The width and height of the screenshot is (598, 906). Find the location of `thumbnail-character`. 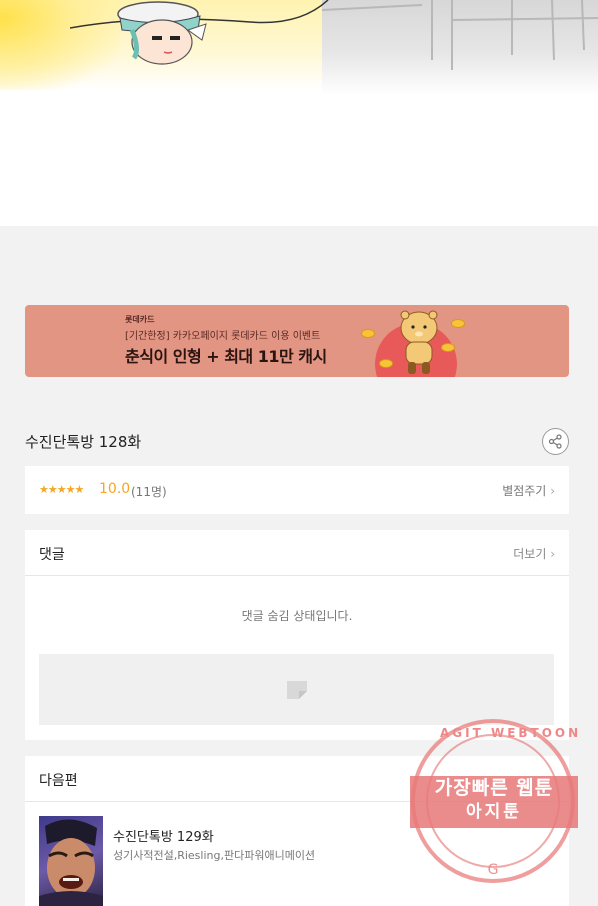

thumbnail-character is located at coordinates (71, 862).